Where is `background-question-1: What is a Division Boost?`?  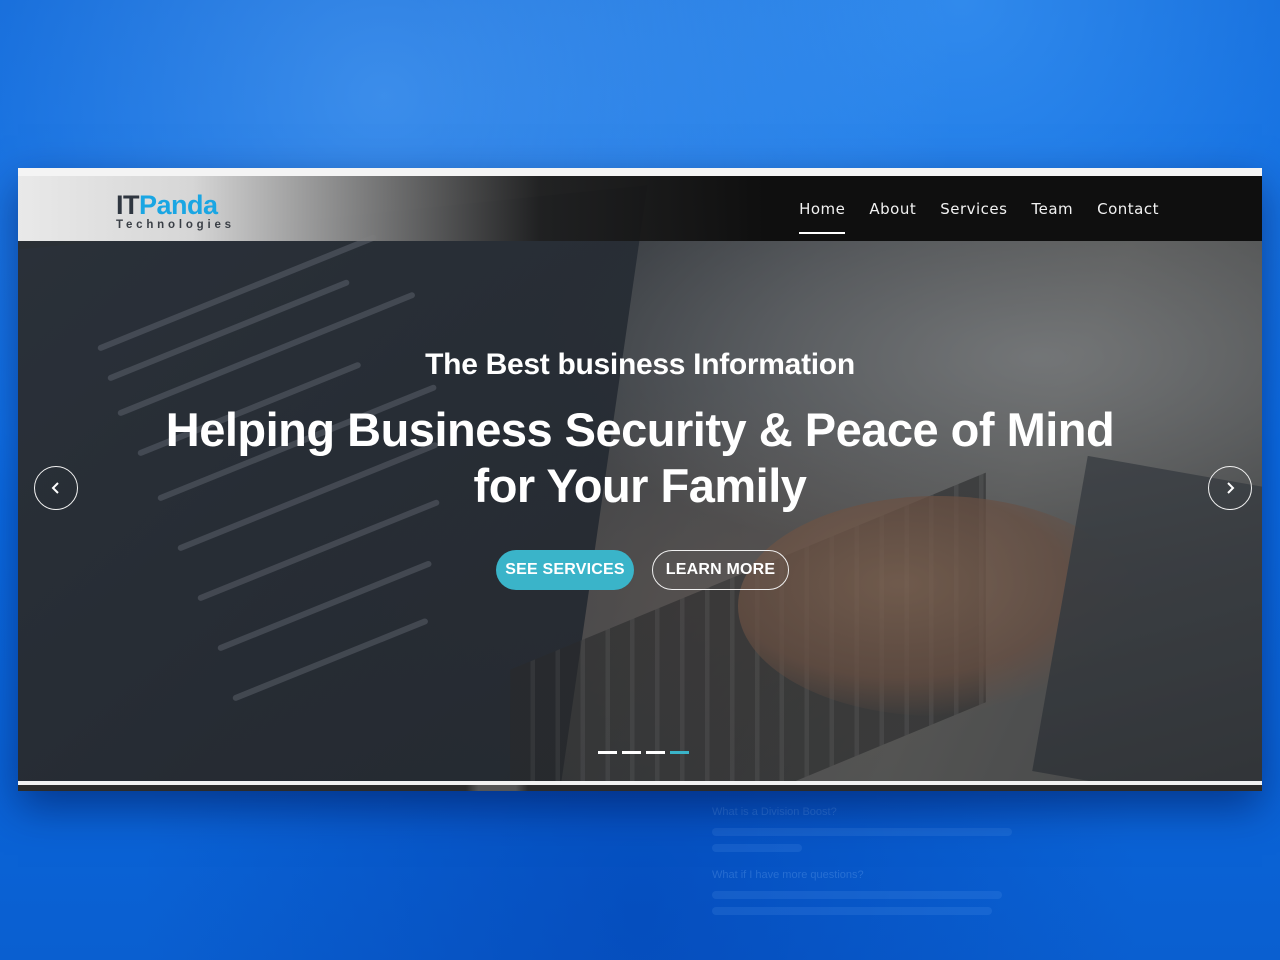
background-question-1: What is a Division Boost? is located at coordinates (774, 812).